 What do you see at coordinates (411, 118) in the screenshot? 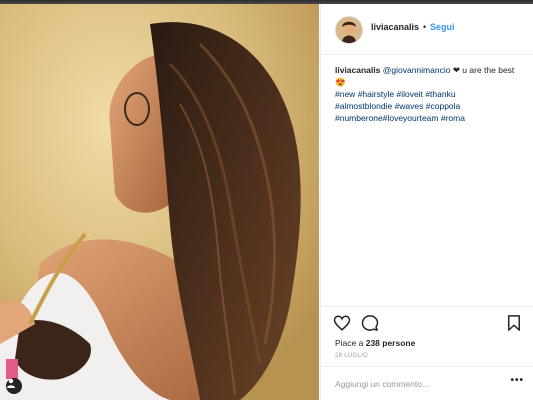
I see `hashtag: #loveyourteam` at bounding box center [411, 118].